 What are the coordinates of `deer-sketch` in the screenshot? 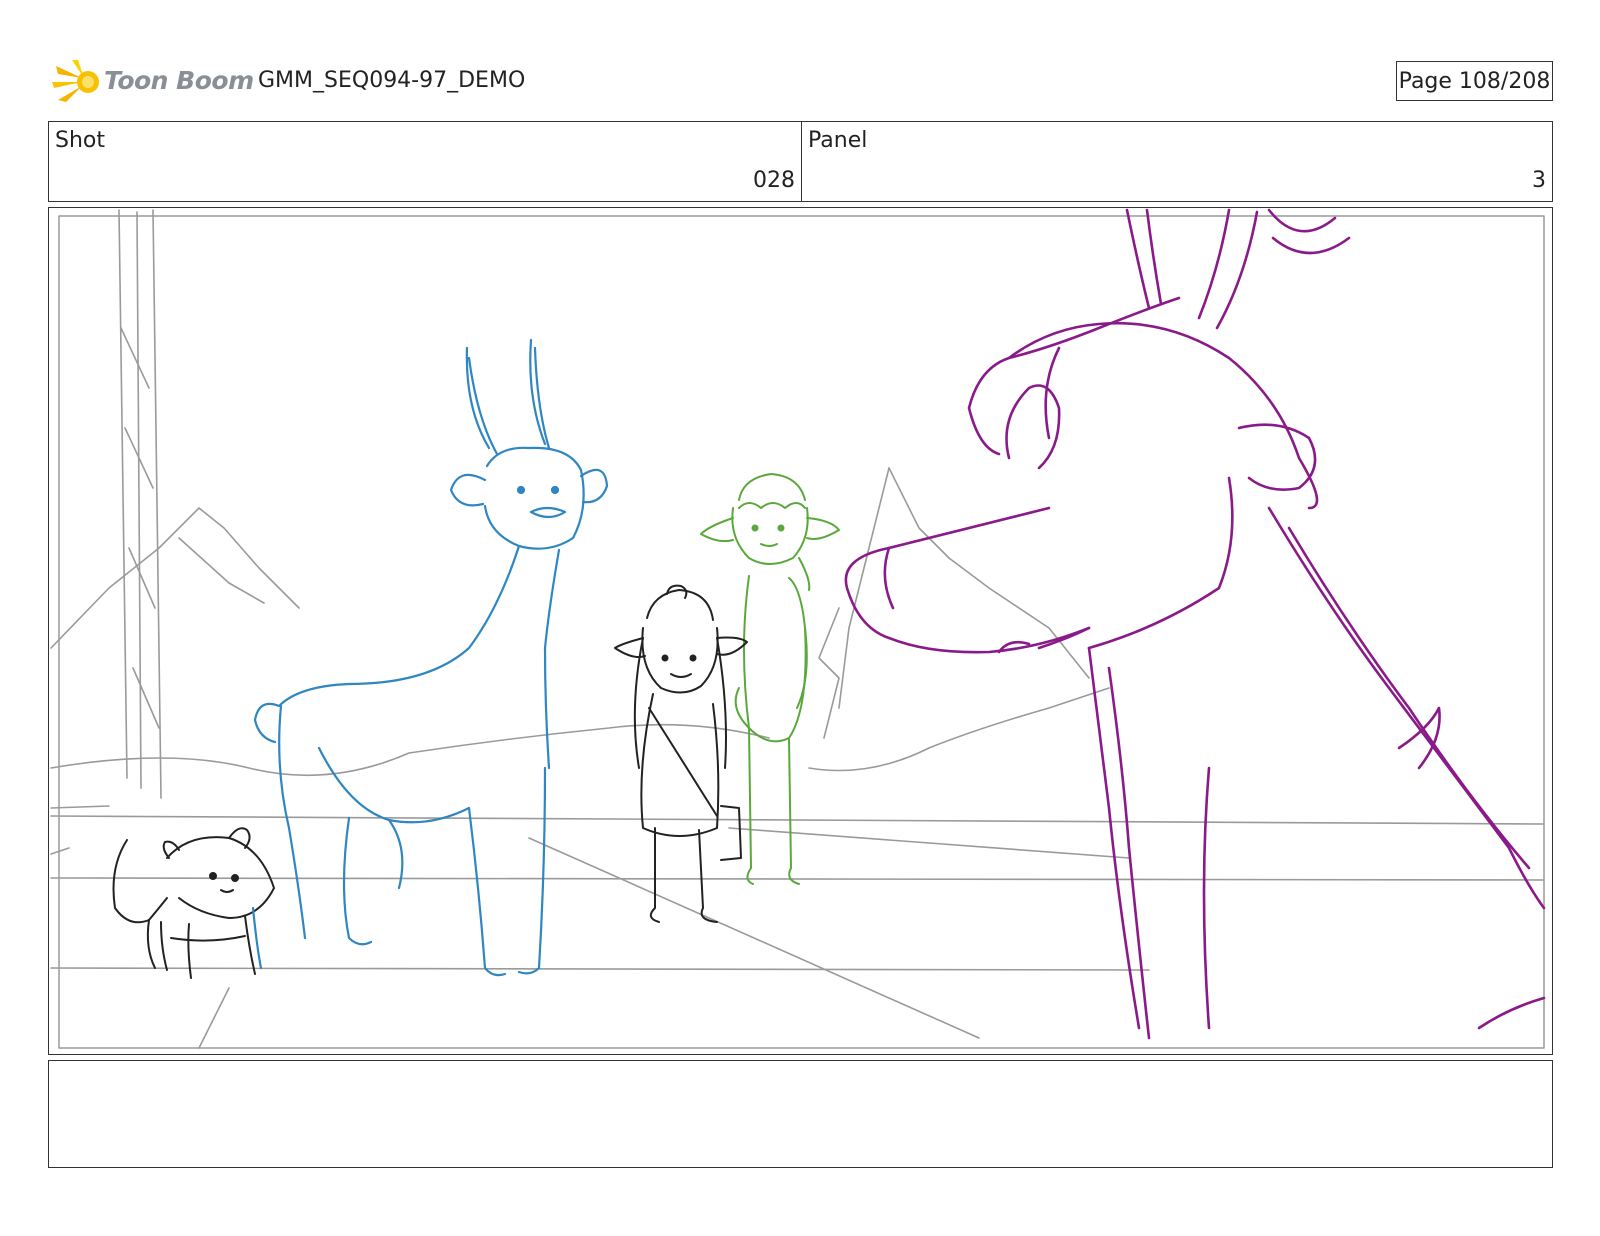 It's located at (430, 657).